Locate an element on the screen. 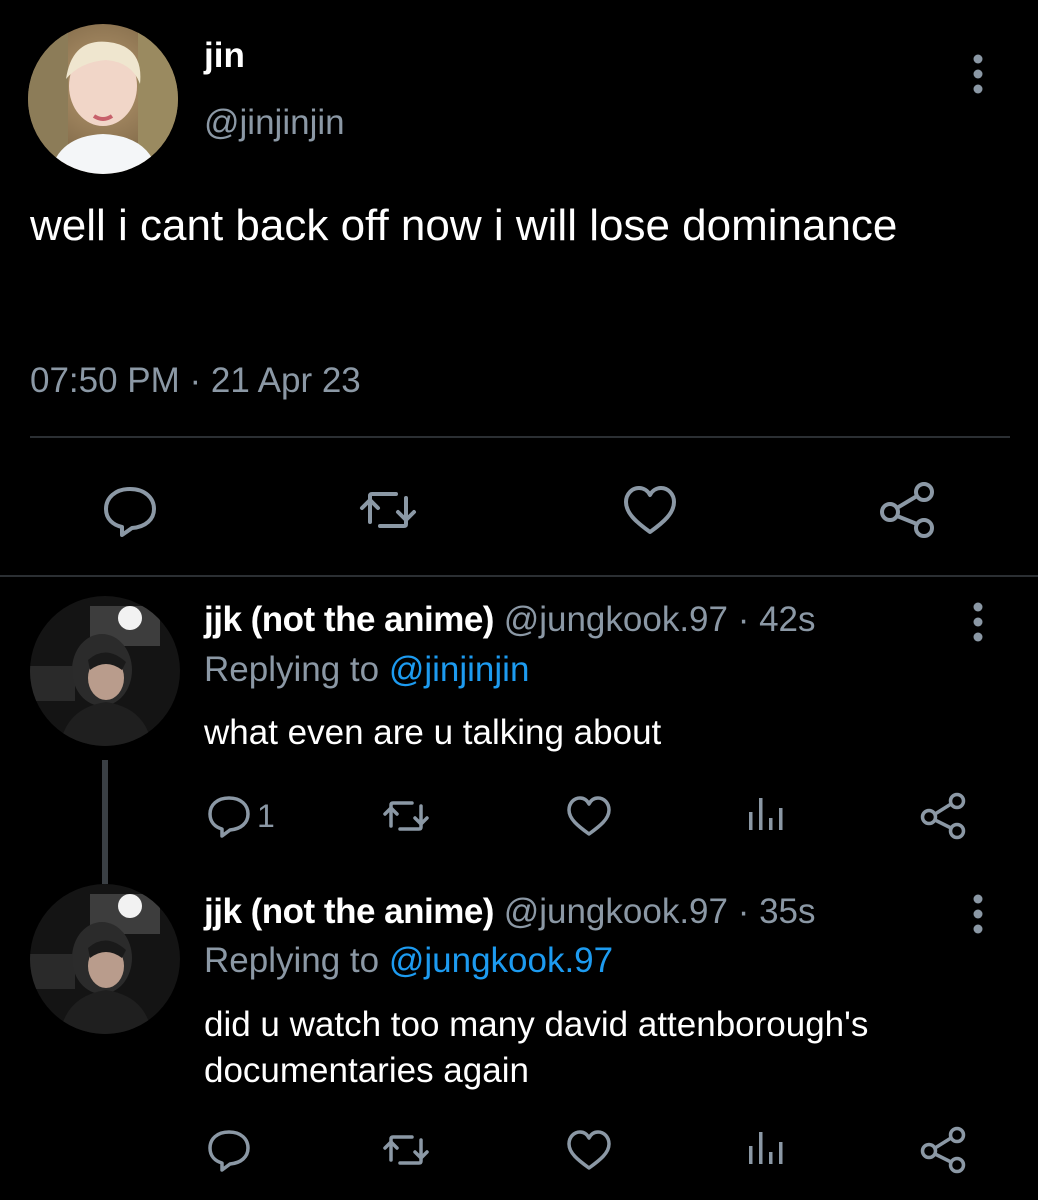 This screenshot has height=1200, width=1038. replying-to: Replying to @jungkook.97 is located at coordinates (408, 961).